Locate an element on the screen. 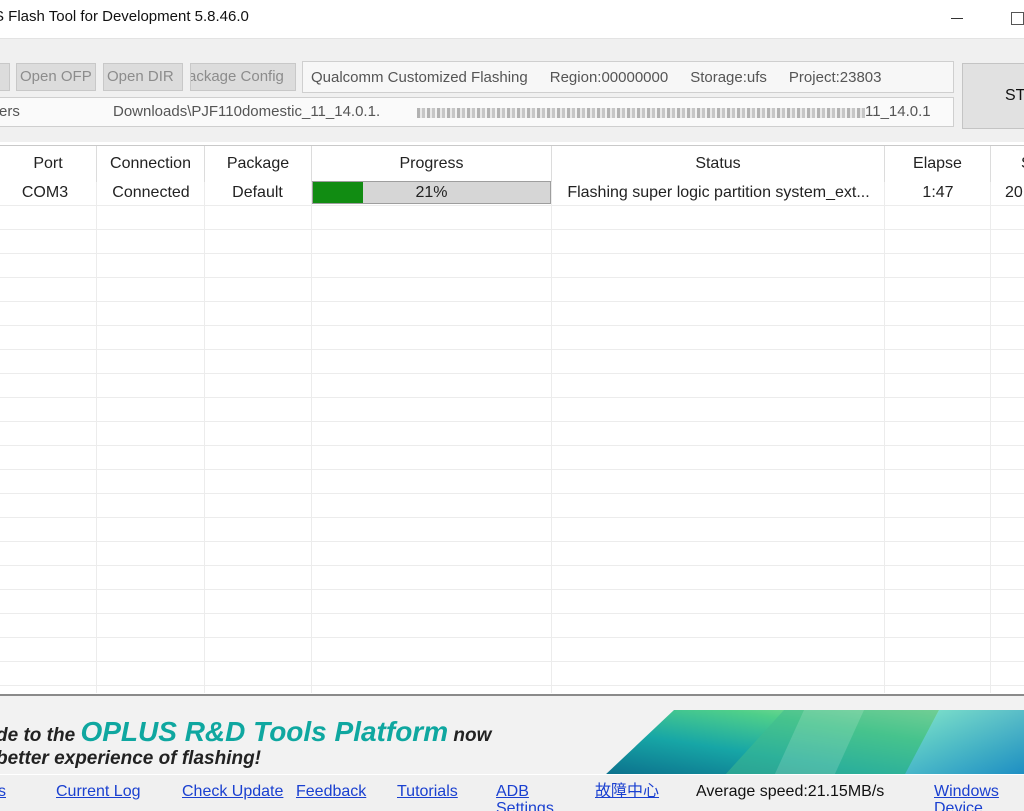  column-header-package: Package is located at coordinates (258, 164).